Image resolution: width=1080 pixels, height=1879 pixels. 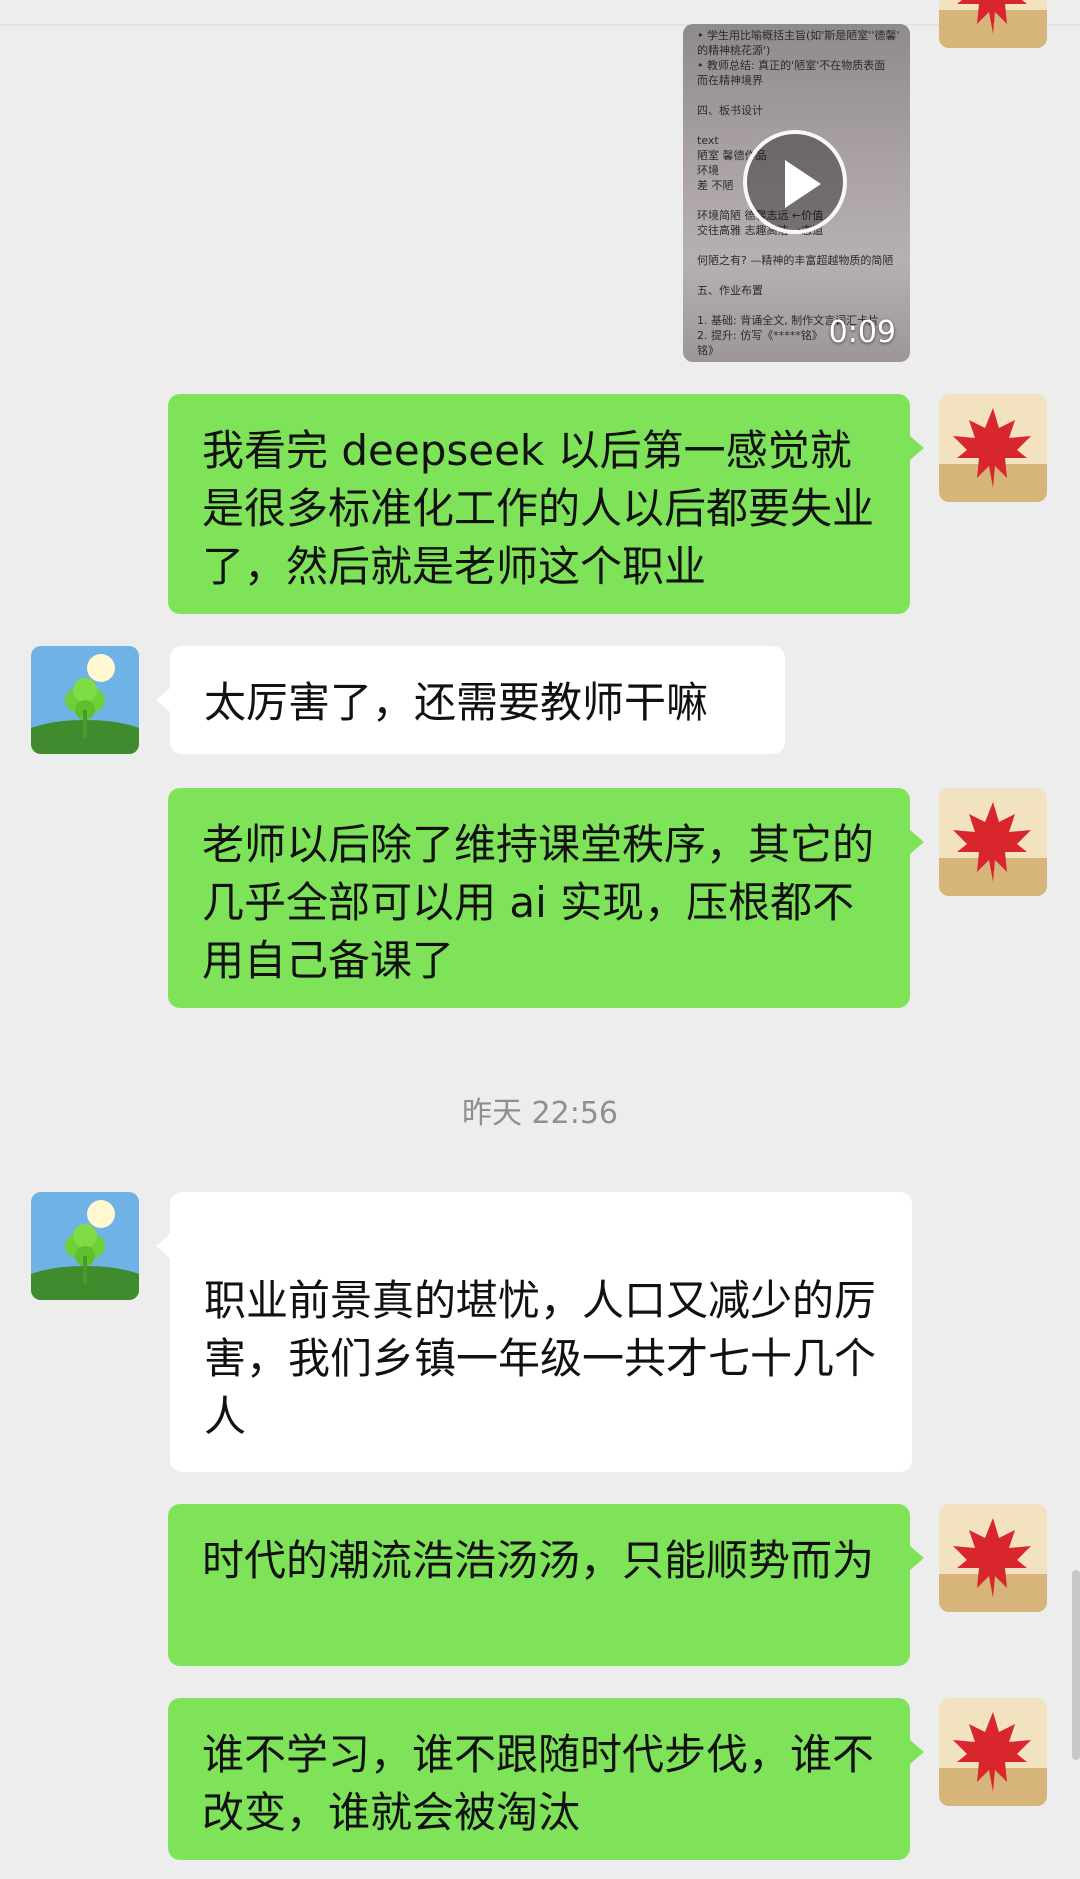 I want to click on message-bubble-sent: 谁不学习，谁不跟随时代步伐，谁不改变，谁就会被淘汰, so click(x=539, y=1779).